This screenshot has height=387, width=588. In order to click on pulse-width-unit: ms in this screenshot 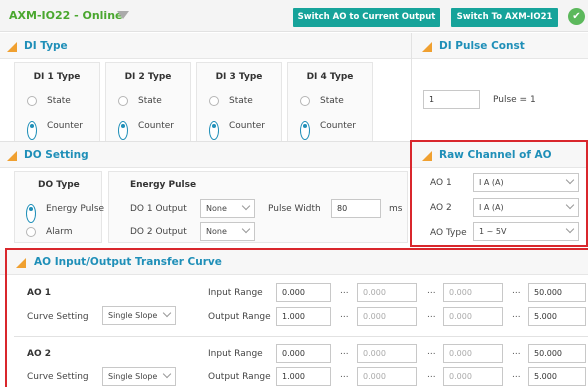, I will do `click(396, 209)`.